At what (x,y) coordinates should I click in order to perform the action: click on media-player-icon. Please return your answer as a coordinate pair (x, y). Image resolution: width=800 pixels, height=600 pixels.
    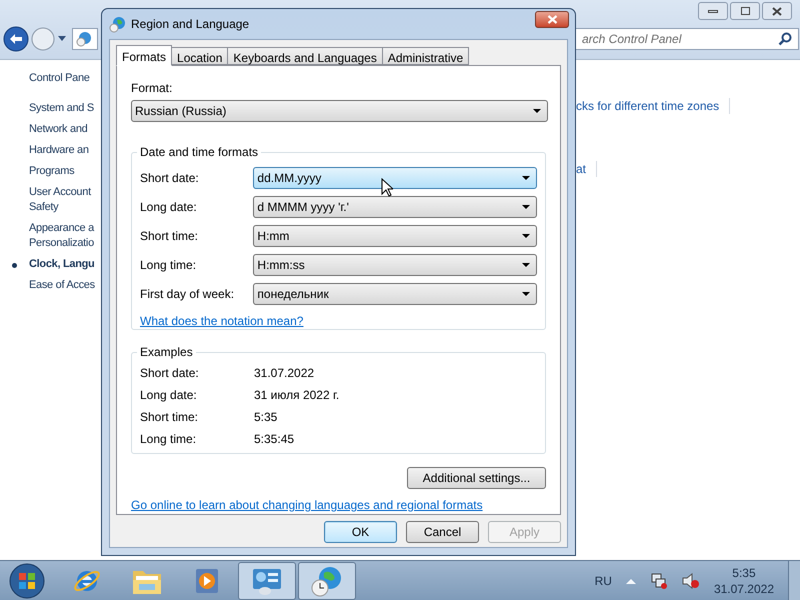
    Looking at the image, I should click on (207, 580).